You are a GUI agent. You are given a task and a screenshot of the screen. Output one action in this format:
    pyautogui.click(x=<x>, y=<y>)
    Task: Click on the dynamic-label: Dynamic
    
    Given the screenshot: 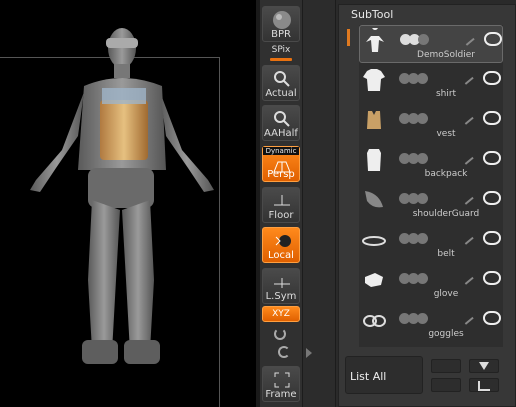 What is the action you would take?
    pyautogui.click(x=281, y=151)
    